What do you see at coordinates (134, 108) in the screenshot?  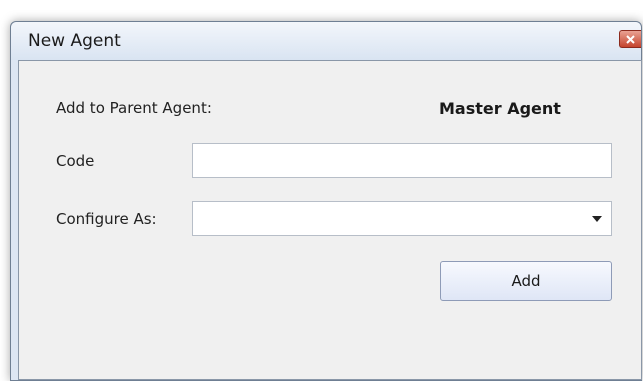 I see `parent-agent-label: Add to Parent Agent:` at bounding box center [134, 108].